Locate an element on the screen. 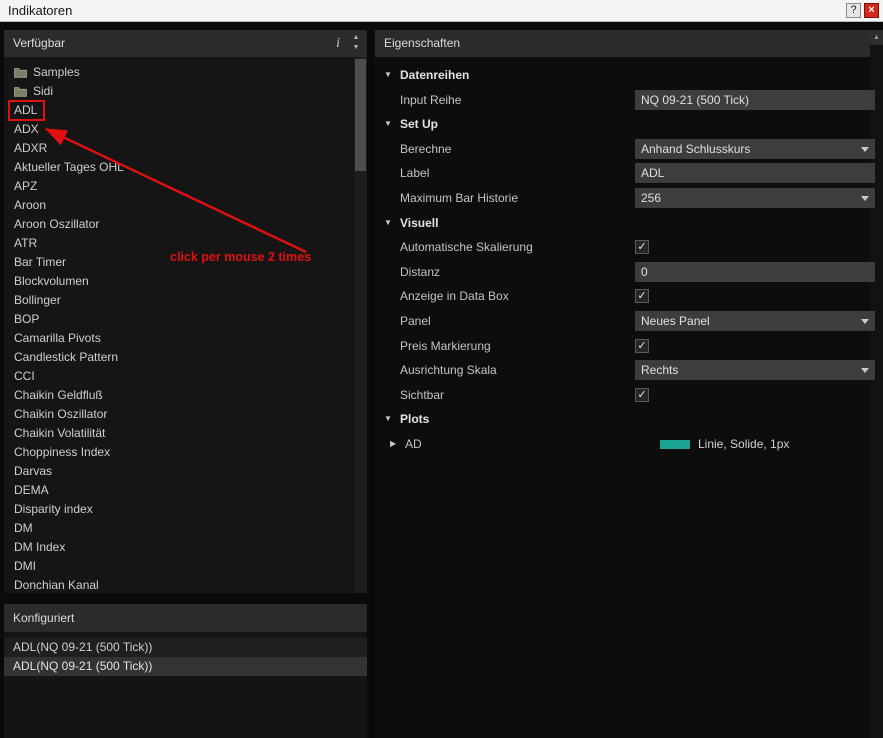 The width and height of the screenshot is (883, 738). folder-icon is located at coordinates (20, 72).